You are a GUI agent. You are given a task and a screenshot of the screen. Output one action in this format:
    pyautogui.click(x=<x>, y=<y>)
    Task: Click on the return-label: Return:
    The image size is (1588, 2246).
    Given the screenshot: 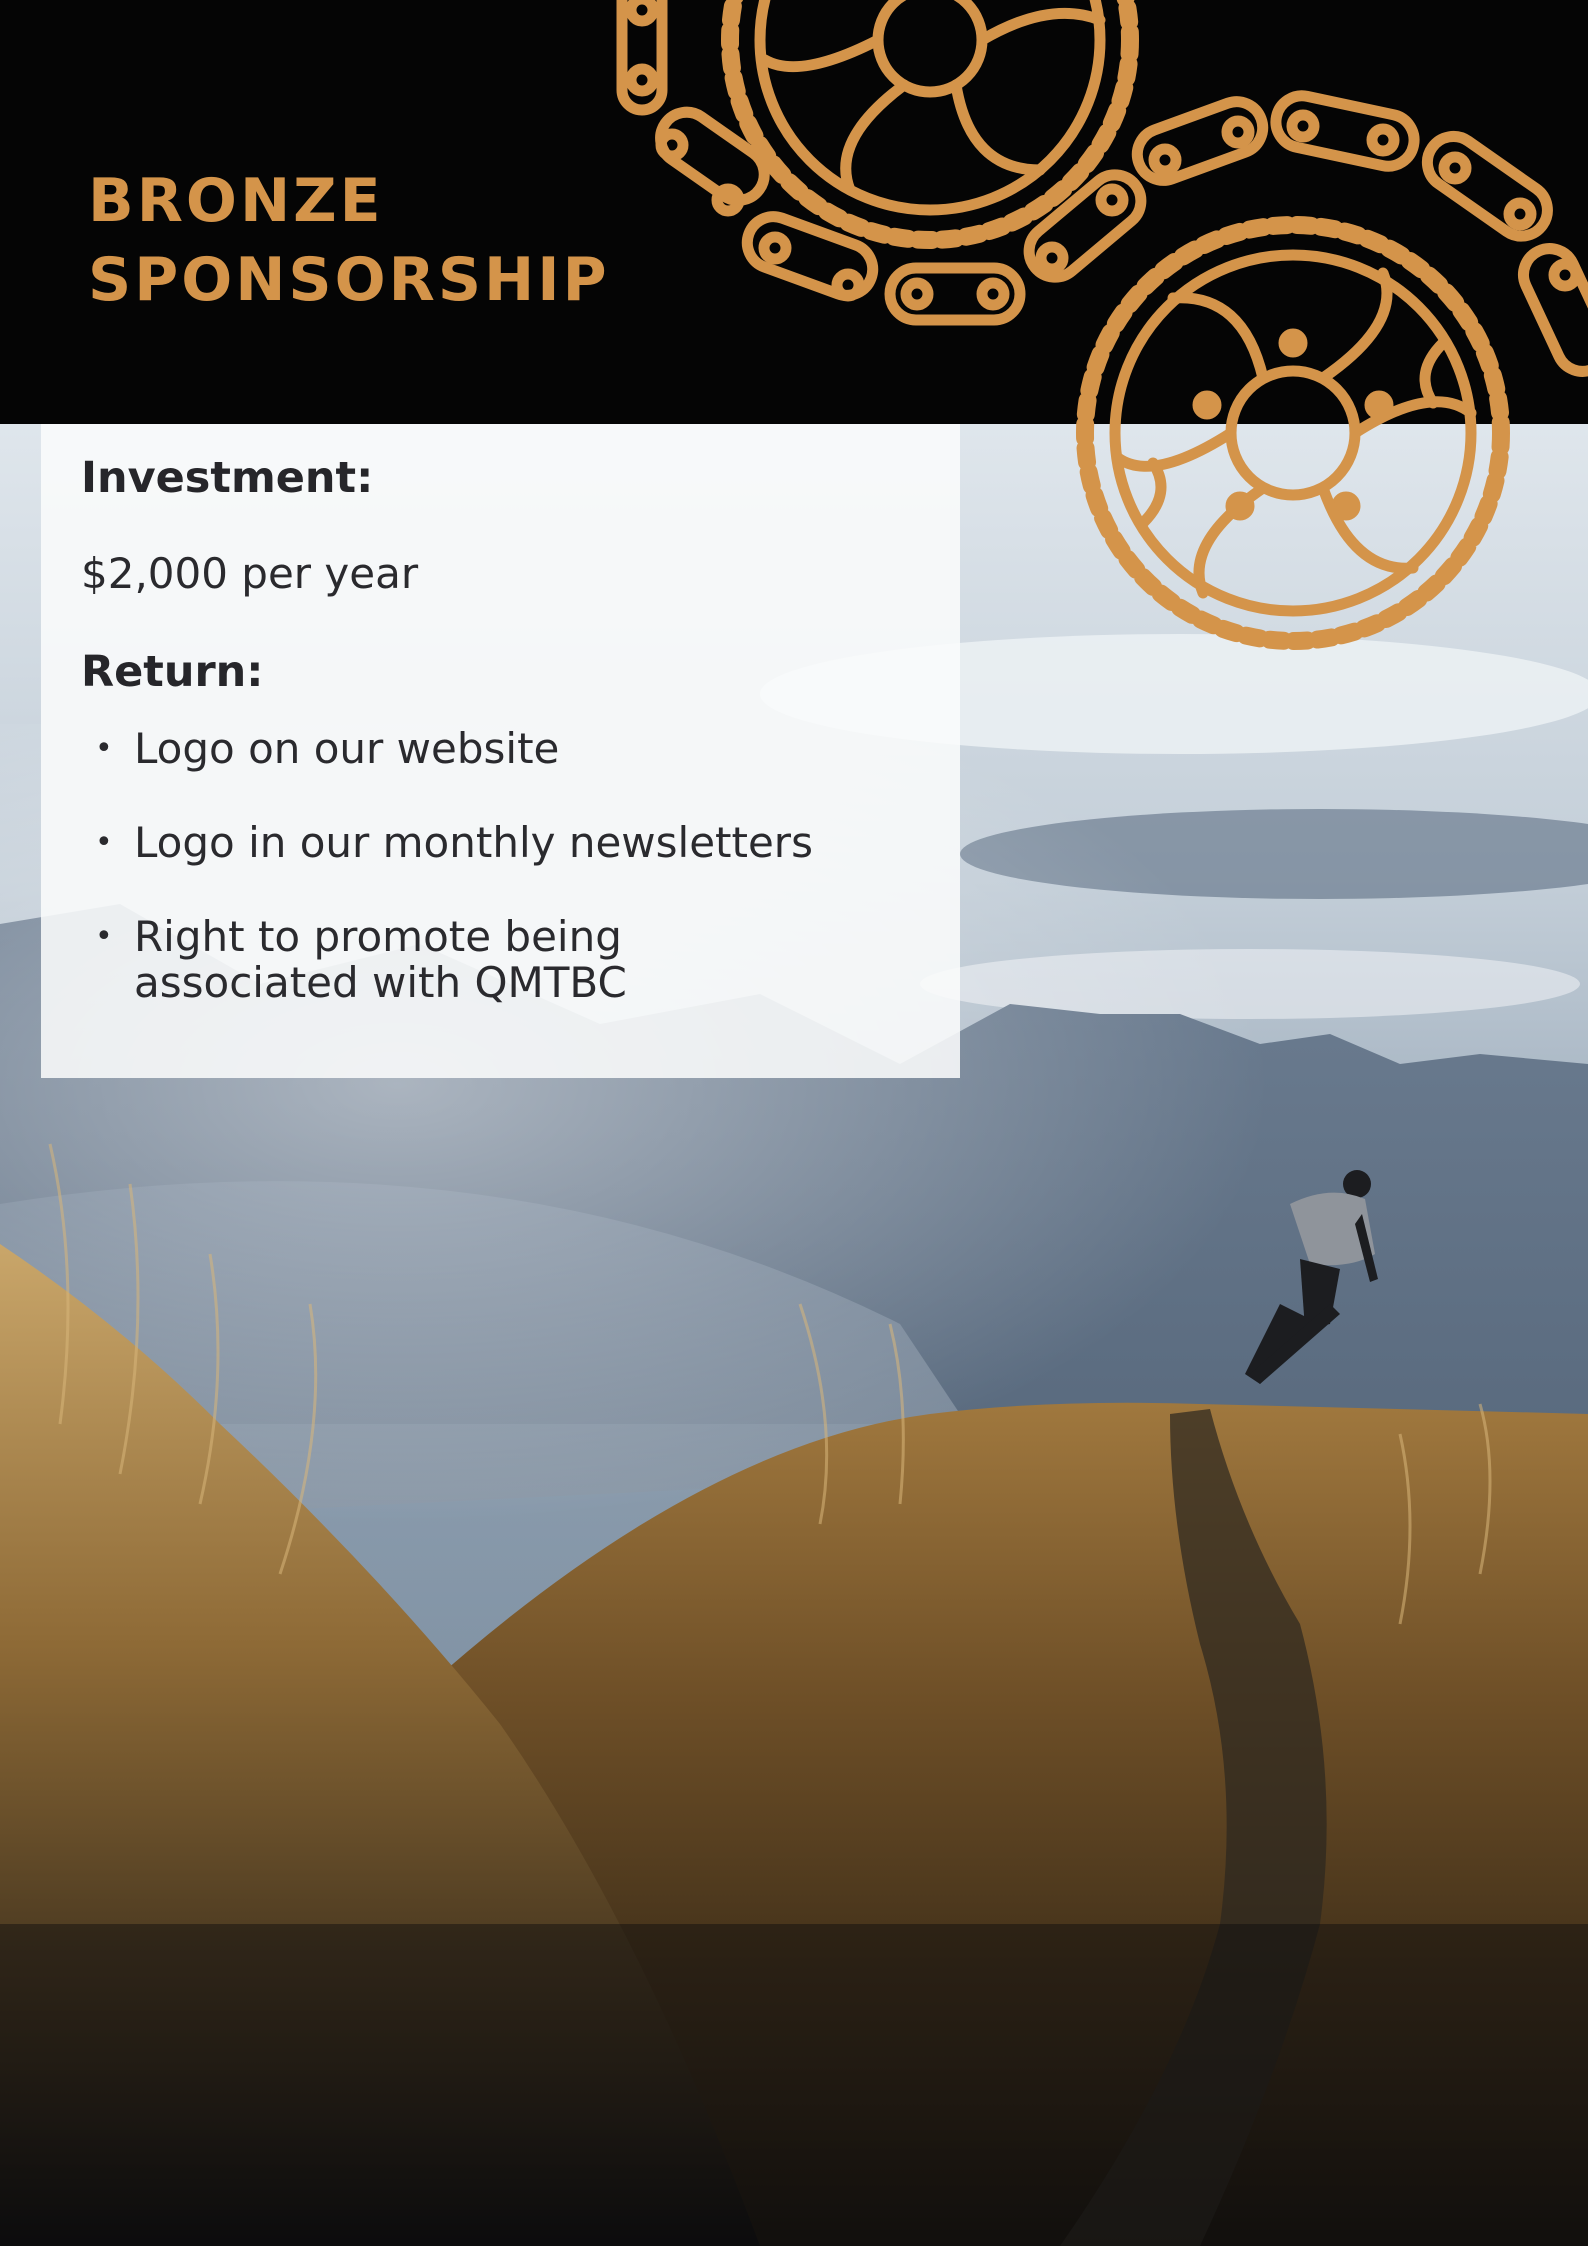 What is the action you would take?
    pyautogui.click(x=172, y=672)
    